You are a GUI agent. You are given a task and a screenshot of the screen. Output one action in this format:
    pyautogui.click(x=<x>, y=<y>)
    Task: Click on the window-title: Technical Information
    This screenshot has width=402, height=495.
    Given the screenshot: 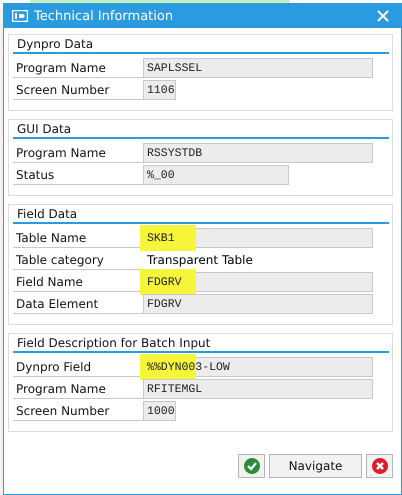 What is the action you would take?
    pyautogui.click(x=104, y=16)
    